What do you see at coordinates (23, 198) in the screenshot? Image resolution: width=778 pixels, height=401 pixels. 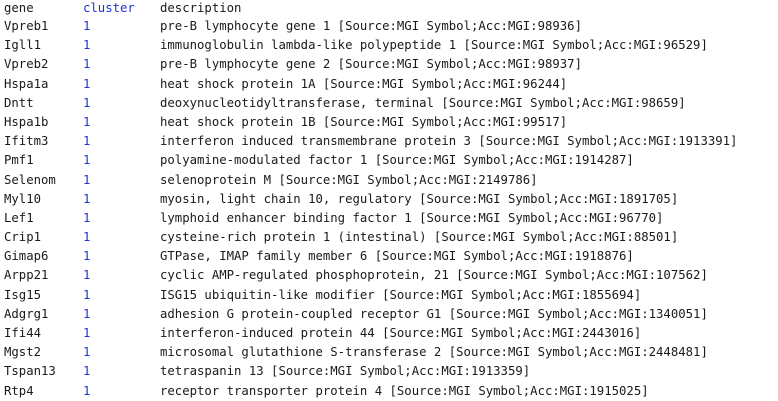 I see `gene-cell: Myl10` at bounding box center [23, 198].